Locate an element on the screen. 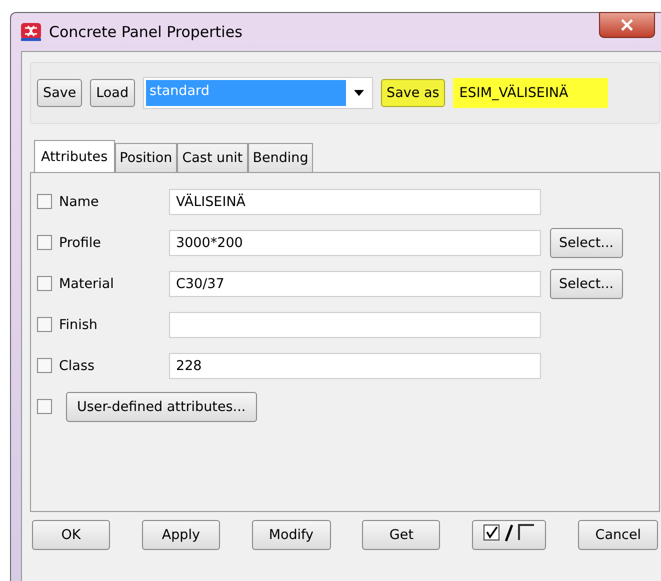  load-button: Load is located at coordinates (112, 93).